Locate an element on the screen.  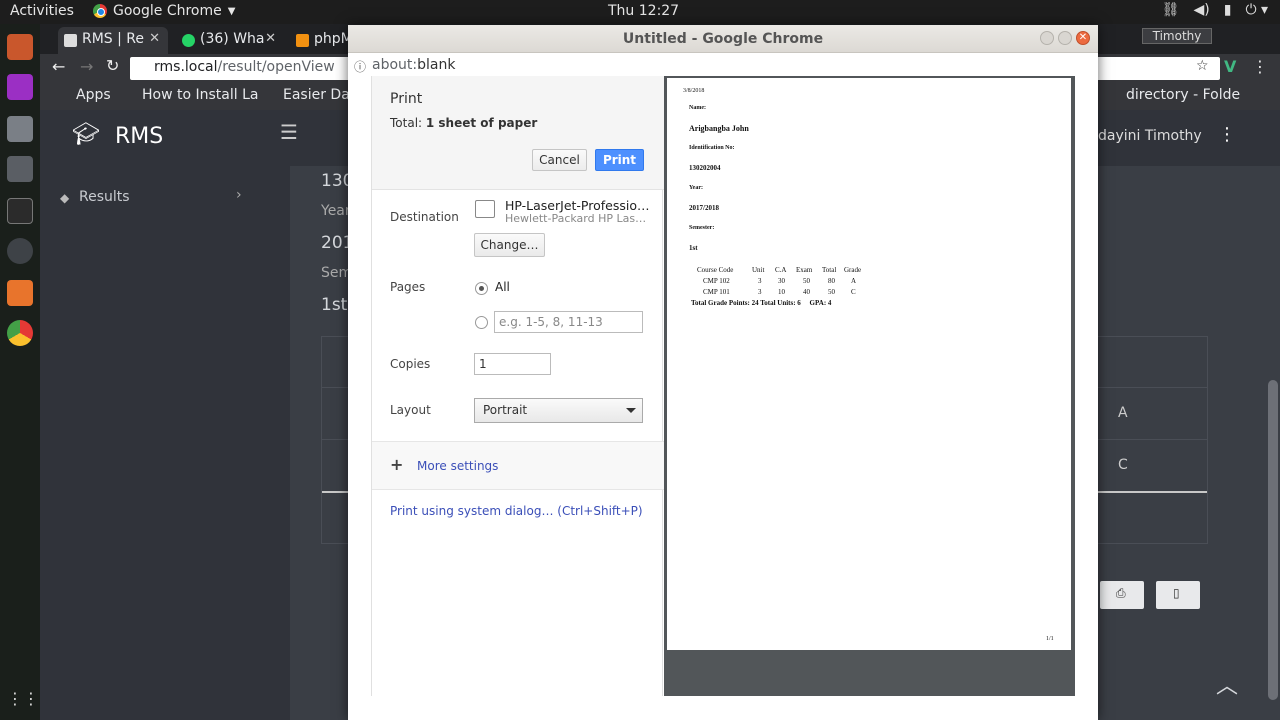
preview-cell: 40 is located at coordinates (806, 292).